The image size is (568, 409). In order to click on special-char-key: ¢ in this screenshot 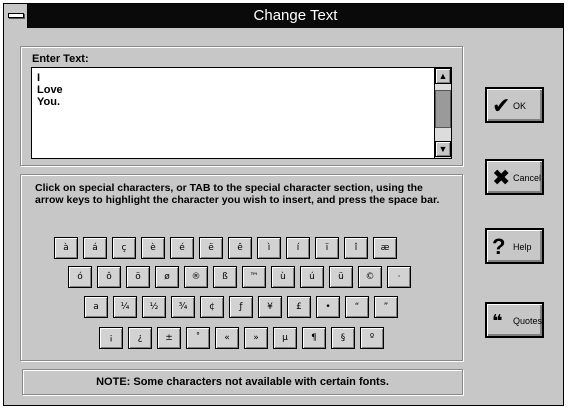, I will do `click(212, 307)`.